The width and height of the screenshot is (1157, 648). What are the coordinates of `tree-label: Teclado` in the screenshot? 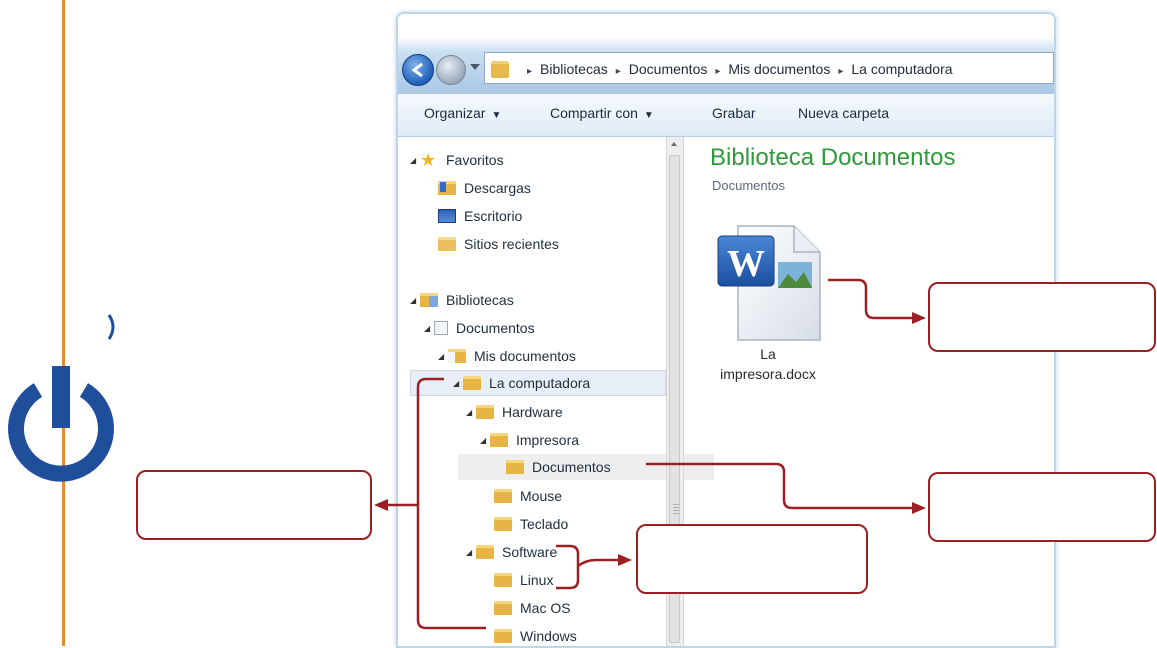 It's located at (544, 524).